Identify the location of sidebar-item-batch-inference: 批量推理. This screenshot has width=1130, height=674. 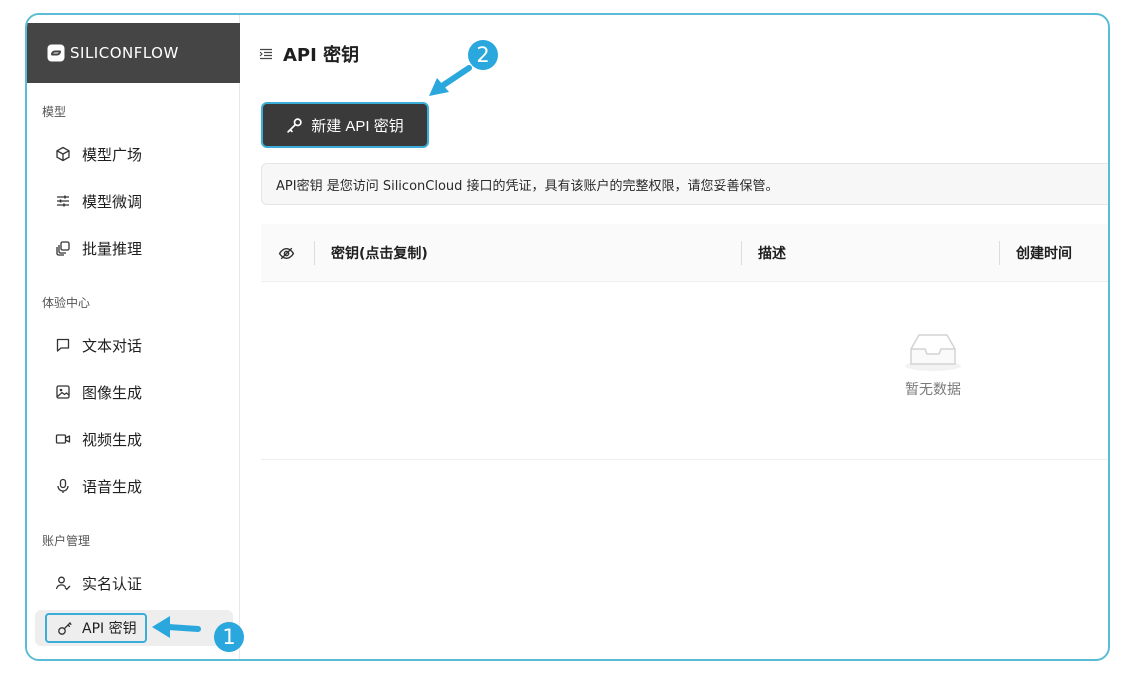
(134, 248).